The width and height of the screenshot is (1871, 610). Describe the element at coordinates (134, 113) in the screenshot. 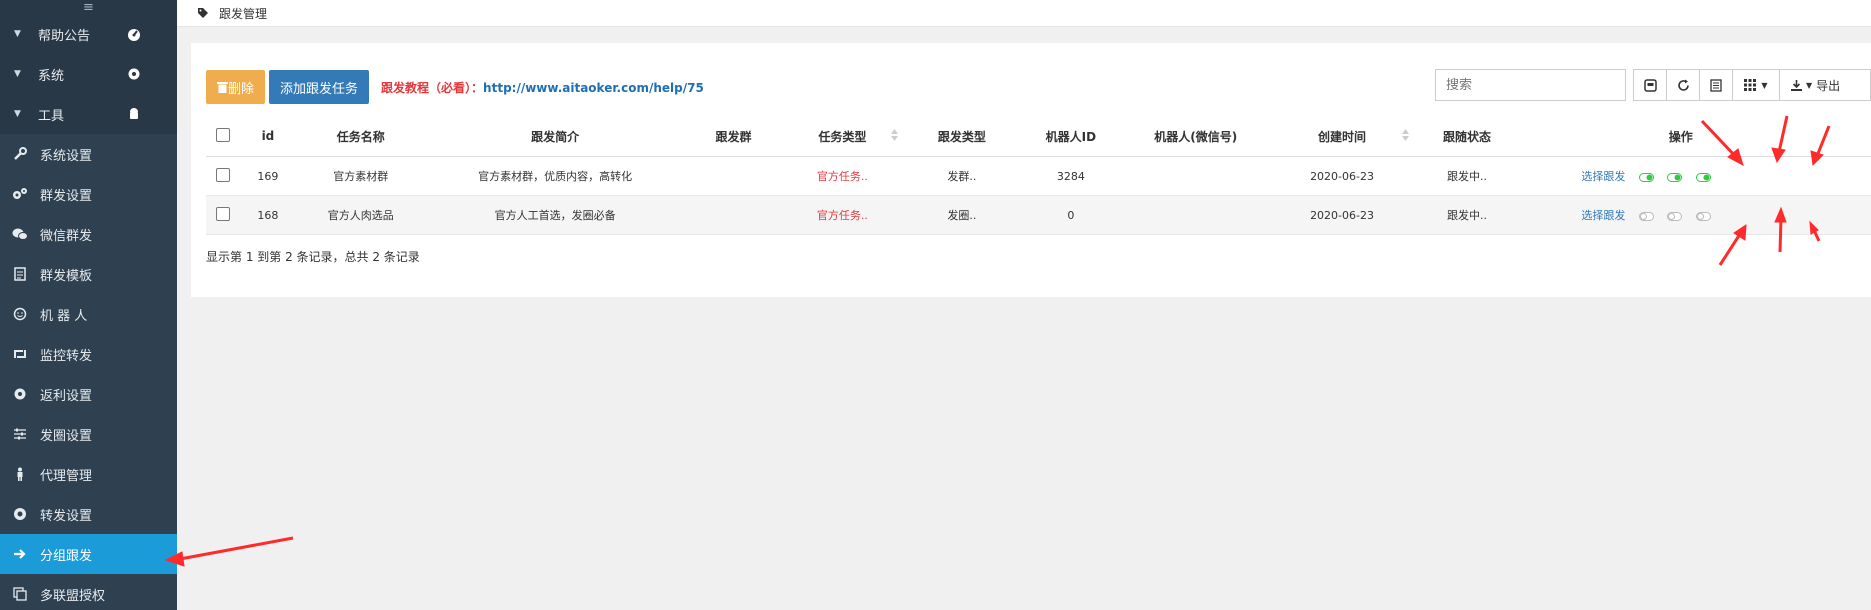

I see `android-icon` at that location.